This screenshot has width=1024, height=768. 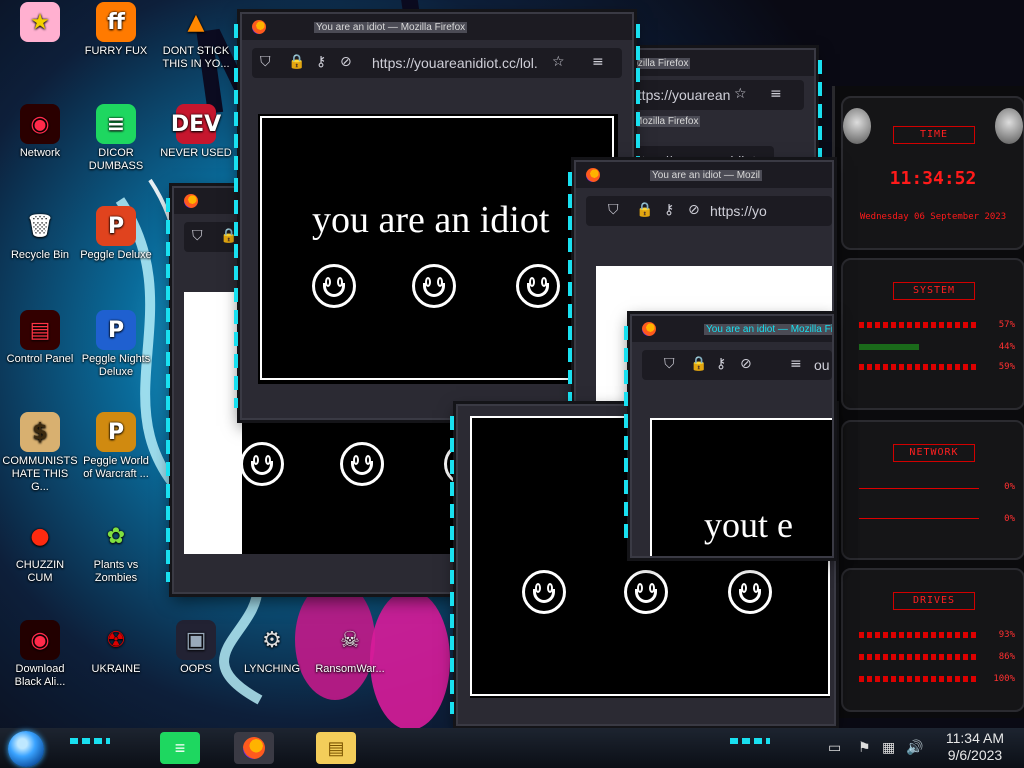 I want to click on desktop-icon: ⚙ LYNCHING, so click(x=272, y=648).